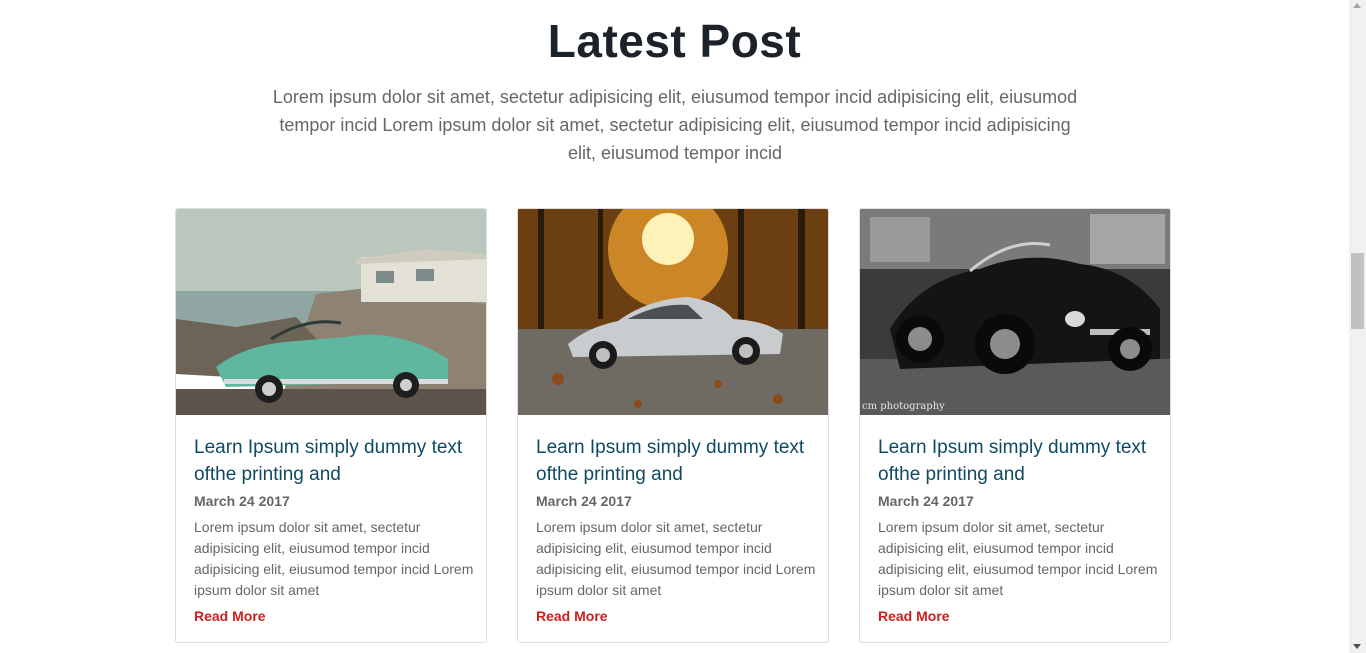  What do you see at coordinates (1357, 646) in the screenshot?
I see `scroll-down-arrow-icon` at bounding box center [1357, 646].